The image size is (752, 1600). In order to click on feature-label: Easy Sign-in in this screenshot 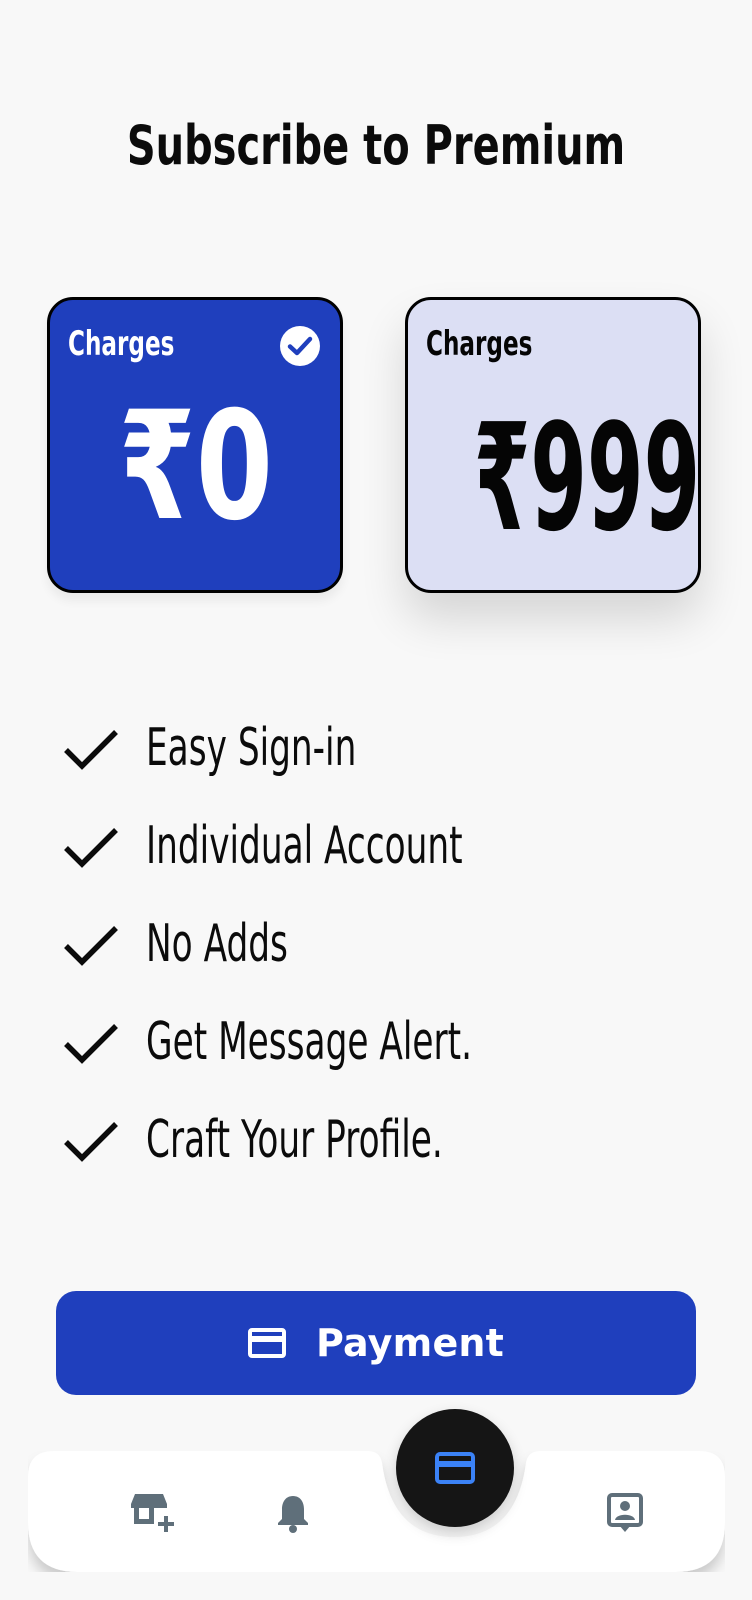, I will do `click(251, 748)`.